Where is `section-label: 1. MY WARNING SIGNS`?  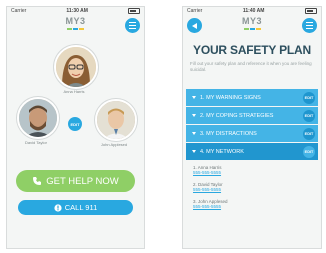
section-label: 1. MY WARNING SIGNS is located at coordinates (230, 97).